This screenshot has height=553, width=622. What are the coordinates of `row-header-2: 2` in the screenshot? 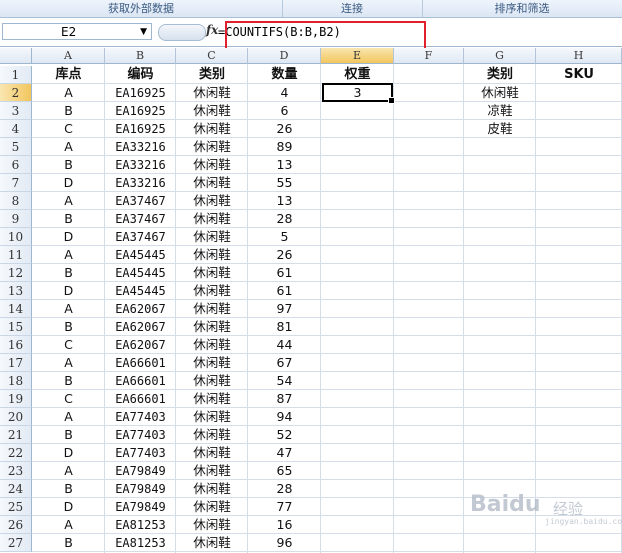 It's located at (16, 93).